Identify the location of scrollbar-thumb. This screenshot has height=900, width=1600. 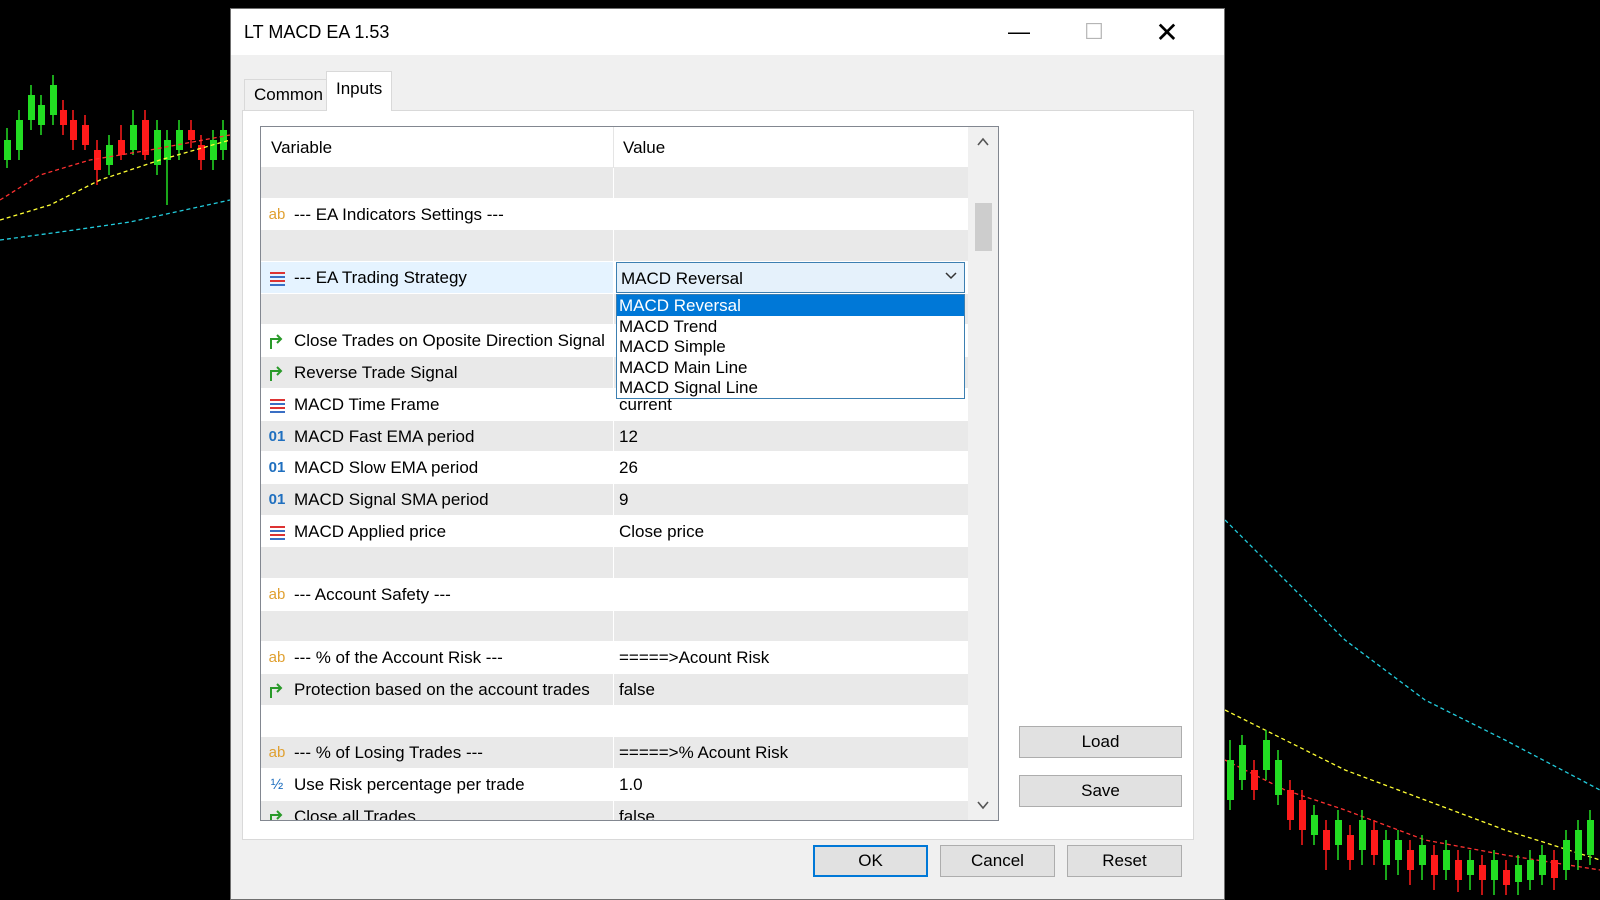
(983, 227).